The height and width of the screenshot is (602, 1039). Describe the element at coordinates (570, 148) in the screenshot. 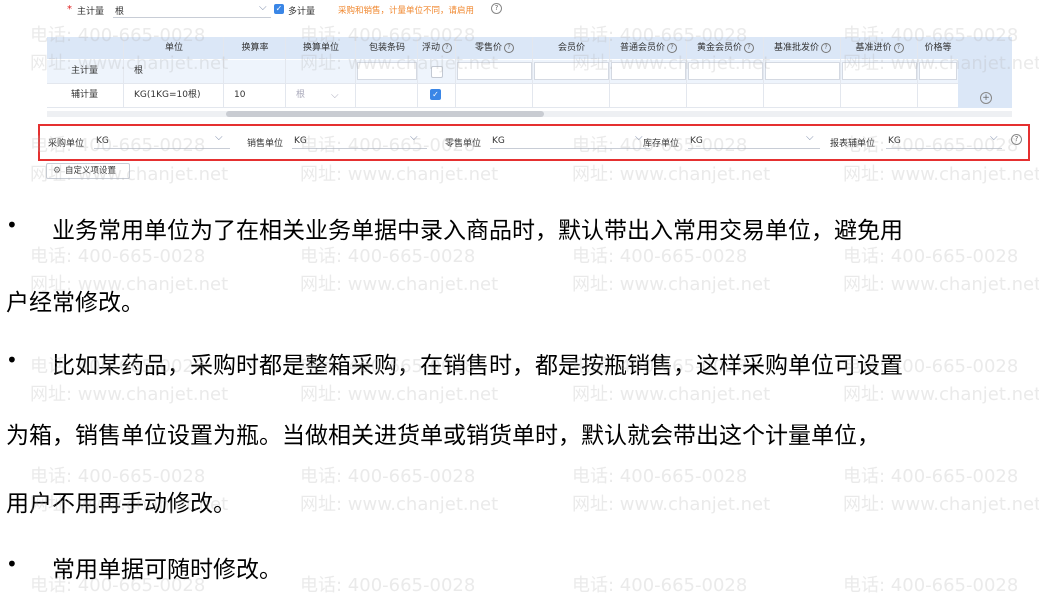

I see `retail-unit-underline` at that location.